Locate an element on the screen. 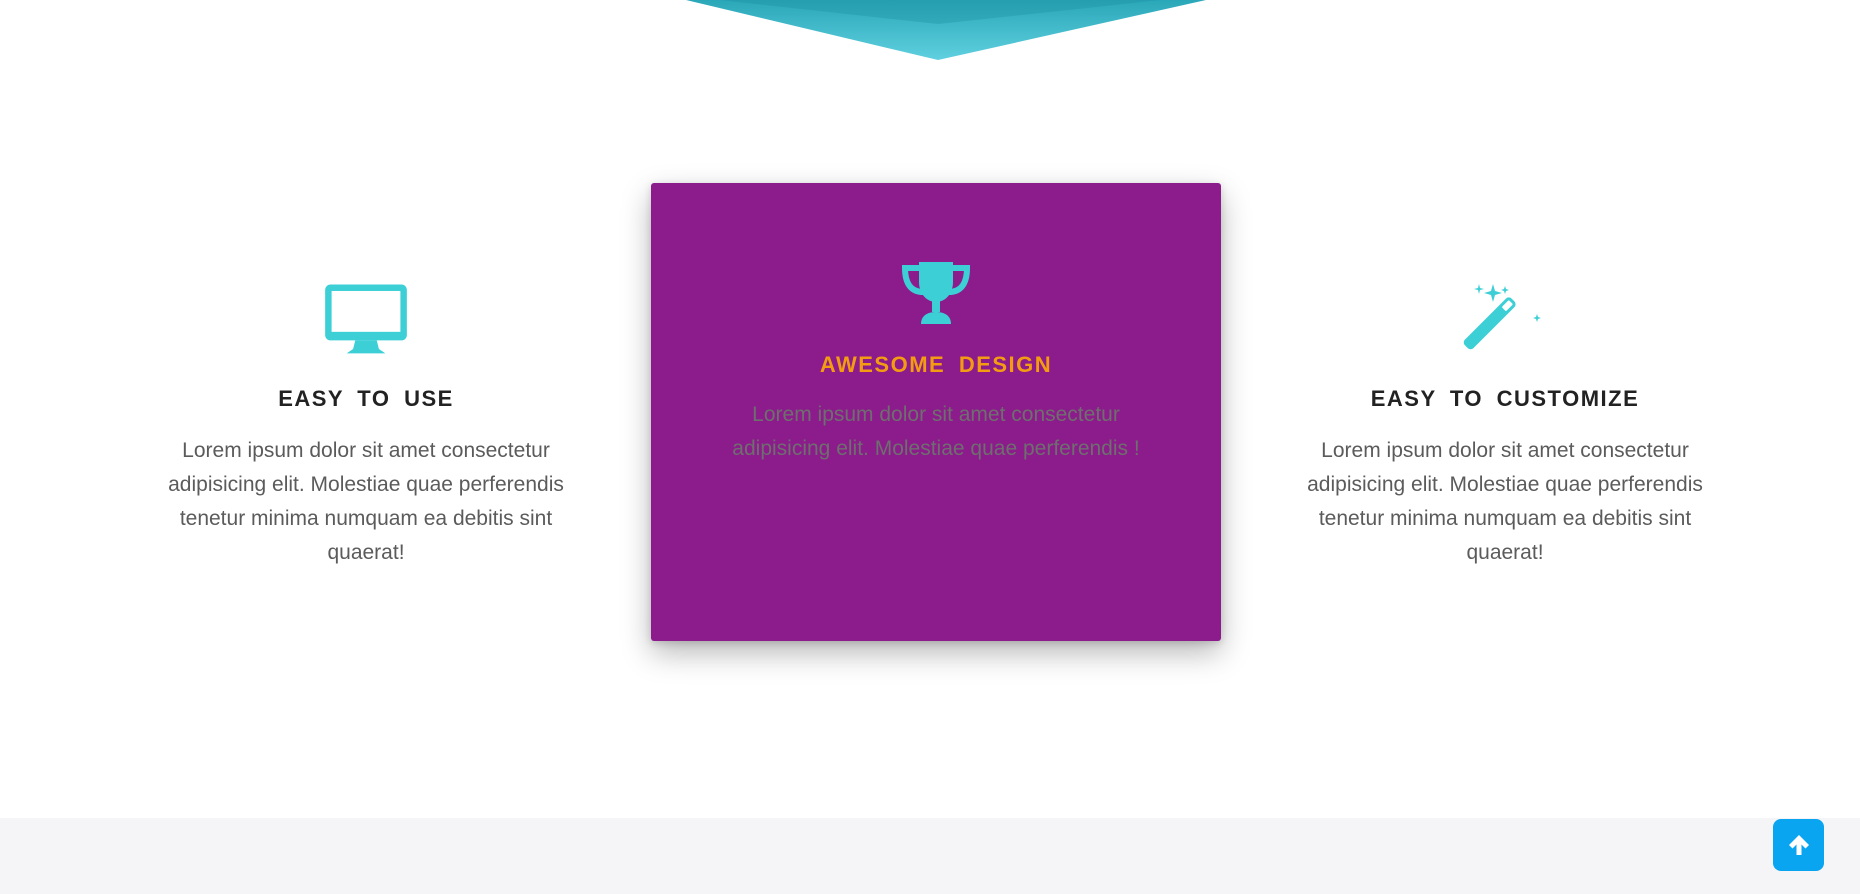  hero-banner-bottom-edge is located at coordinates (946, 30).